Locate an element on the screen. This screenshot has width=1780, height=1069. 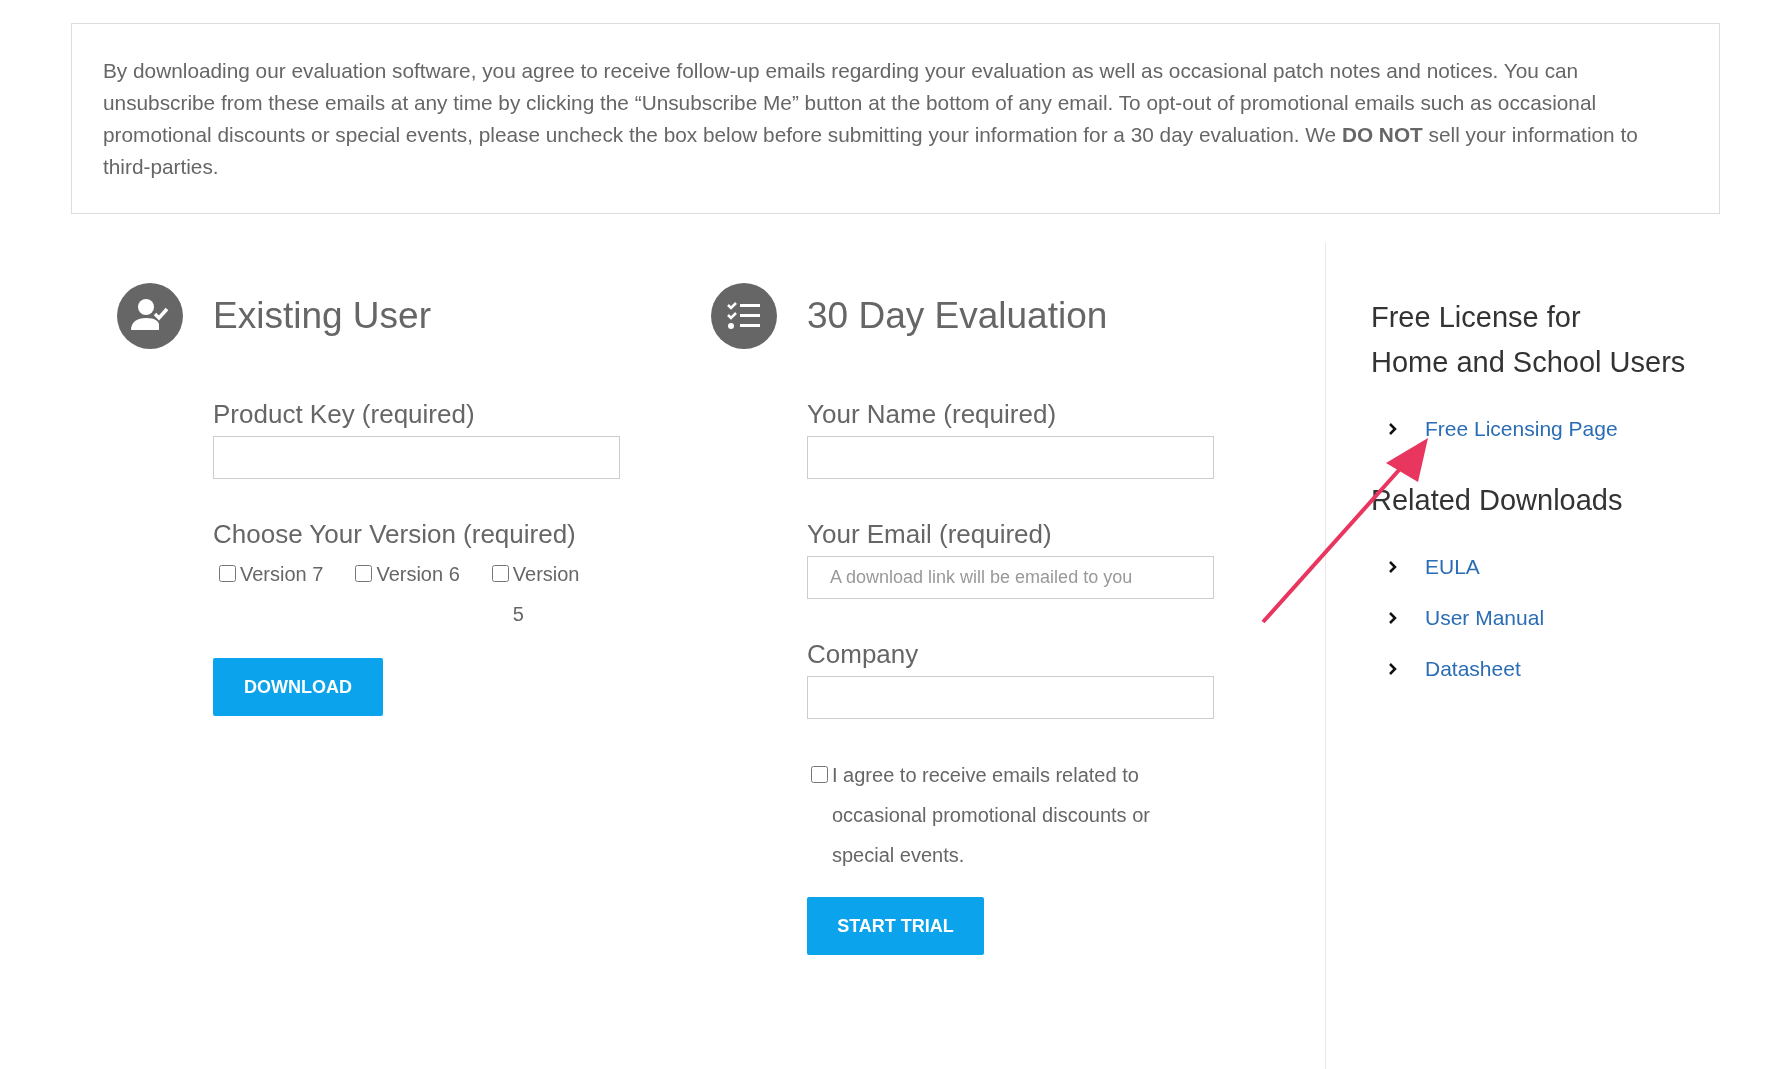
sidebar-link: Datasheet is located at coordinates (1473, 668).